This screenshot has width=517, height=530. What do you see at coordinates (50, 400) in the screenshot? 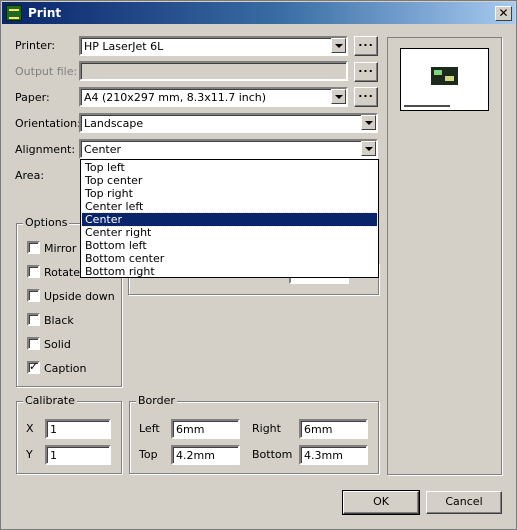
I see `calibrate-group-title: Calibrate` at bounding box center [50, 400].